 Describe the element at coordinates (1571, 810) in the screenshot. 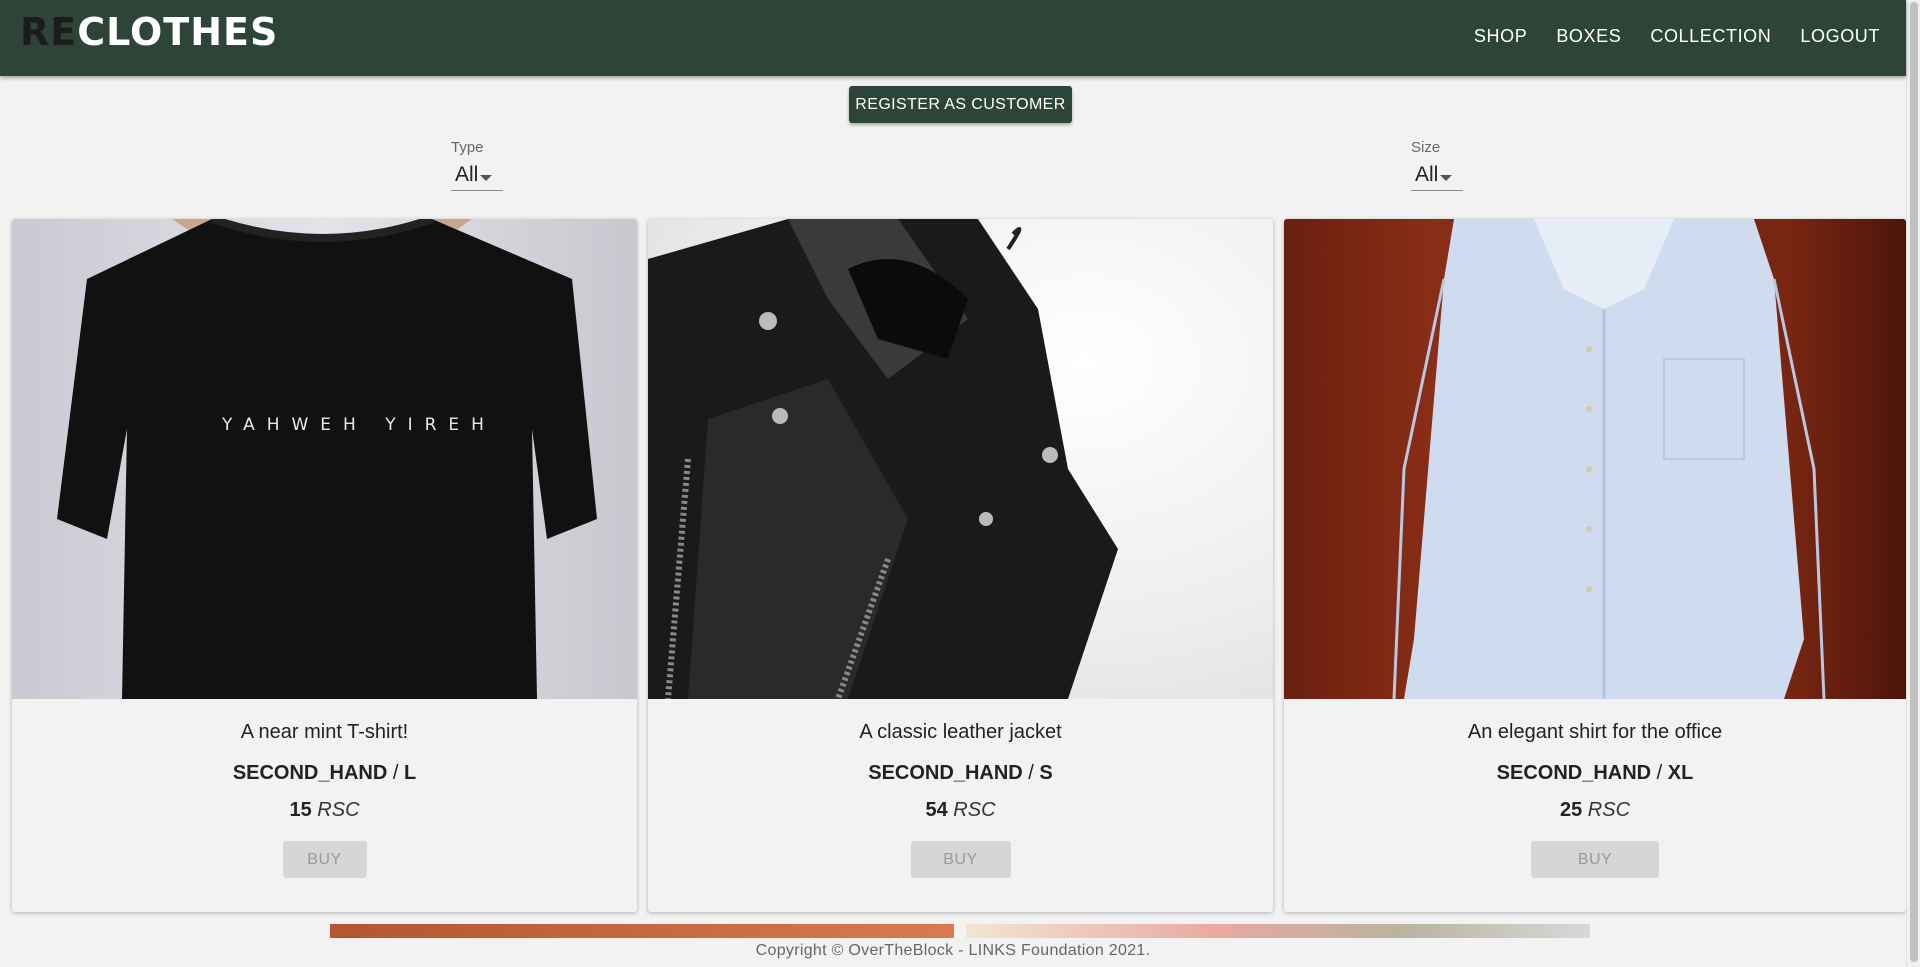

I see `price-value: 25` at that location.